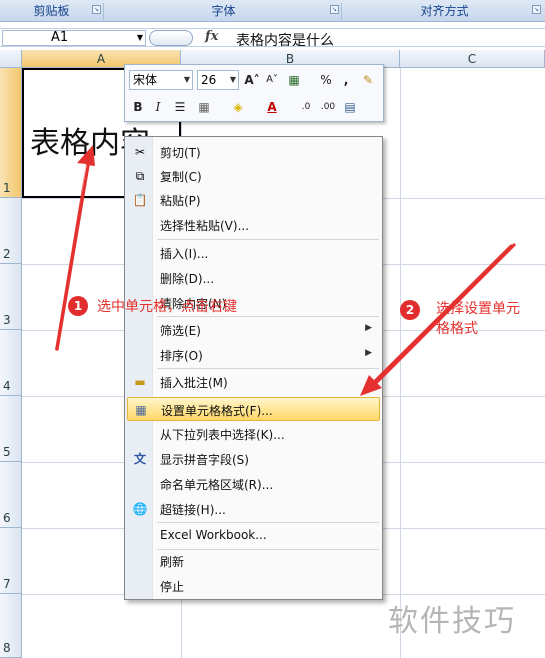 Image resolution: width=545 pixels, height=658 pixels. What do you see at coordinates (78, 306) in the screenshot?
I see `annotation-badge-1: 1` at bounding box center [78, 306].